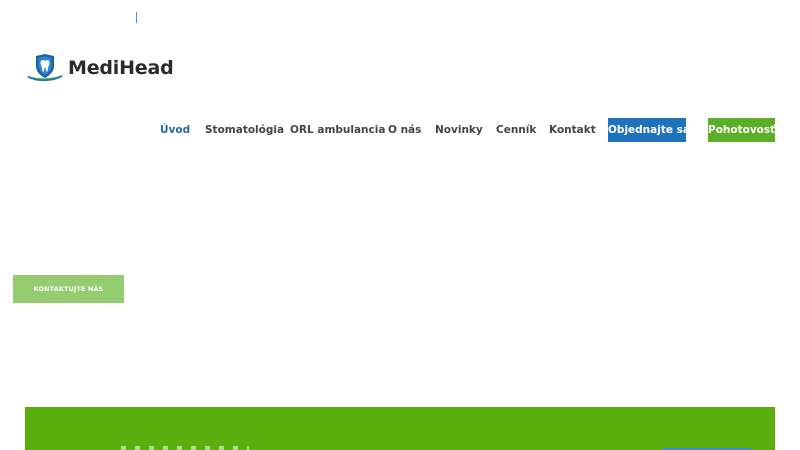 The width and height of the screenshot is (800, 450). I want to click on nav-item-uvod: Úvod, so click(175, 130).